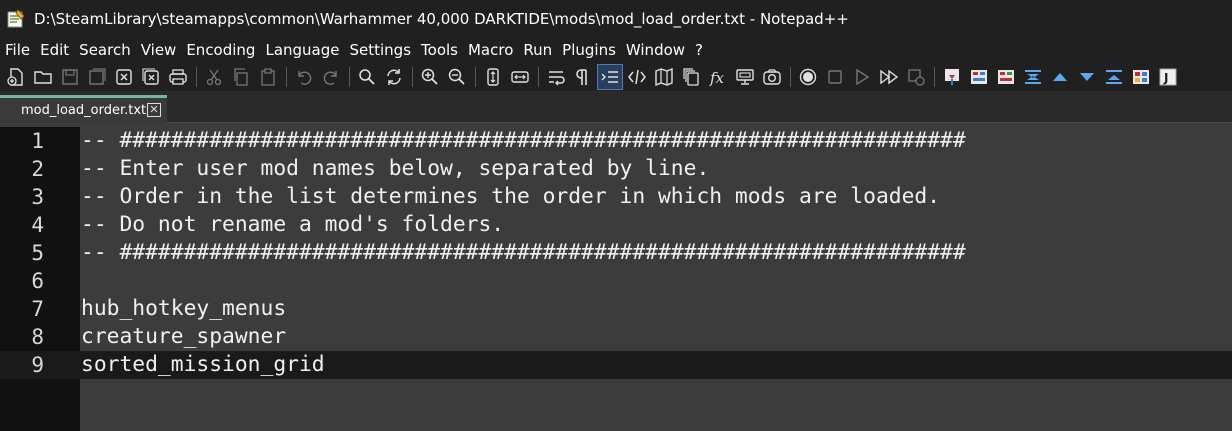  What do you see at coordinates (16, 17) in the screenshot?
I see `notepad-plus-plus-app-icon` at bounding box center [16, 17].